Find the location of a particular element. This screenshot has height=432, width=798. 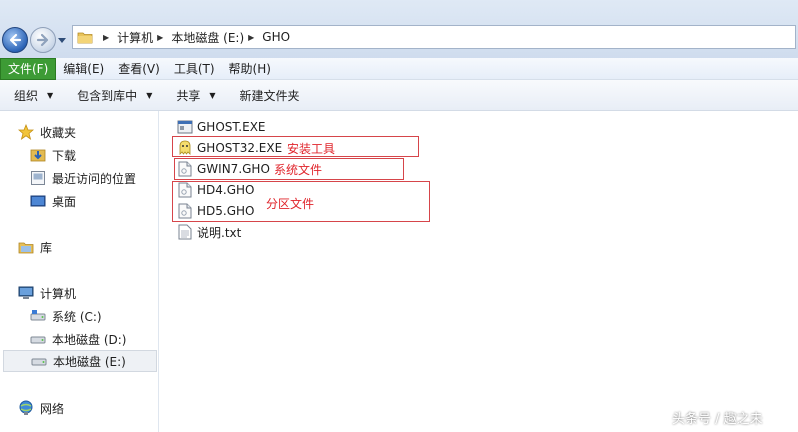

network-icon is located at coordinates (26, 408).